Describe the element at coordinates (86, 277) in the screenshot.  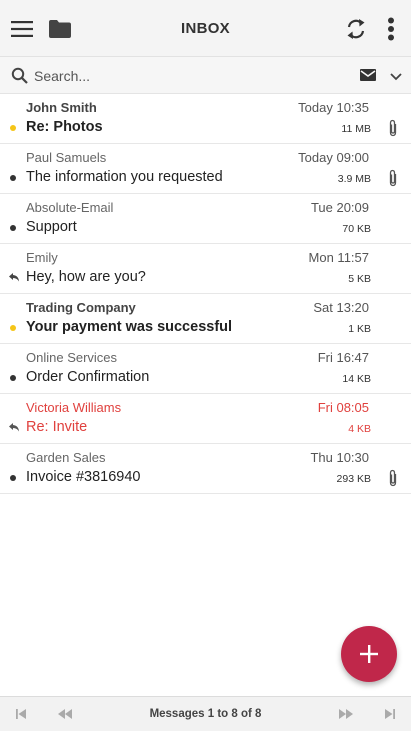
I see `subject-line: Hey, how are you?` at that location.